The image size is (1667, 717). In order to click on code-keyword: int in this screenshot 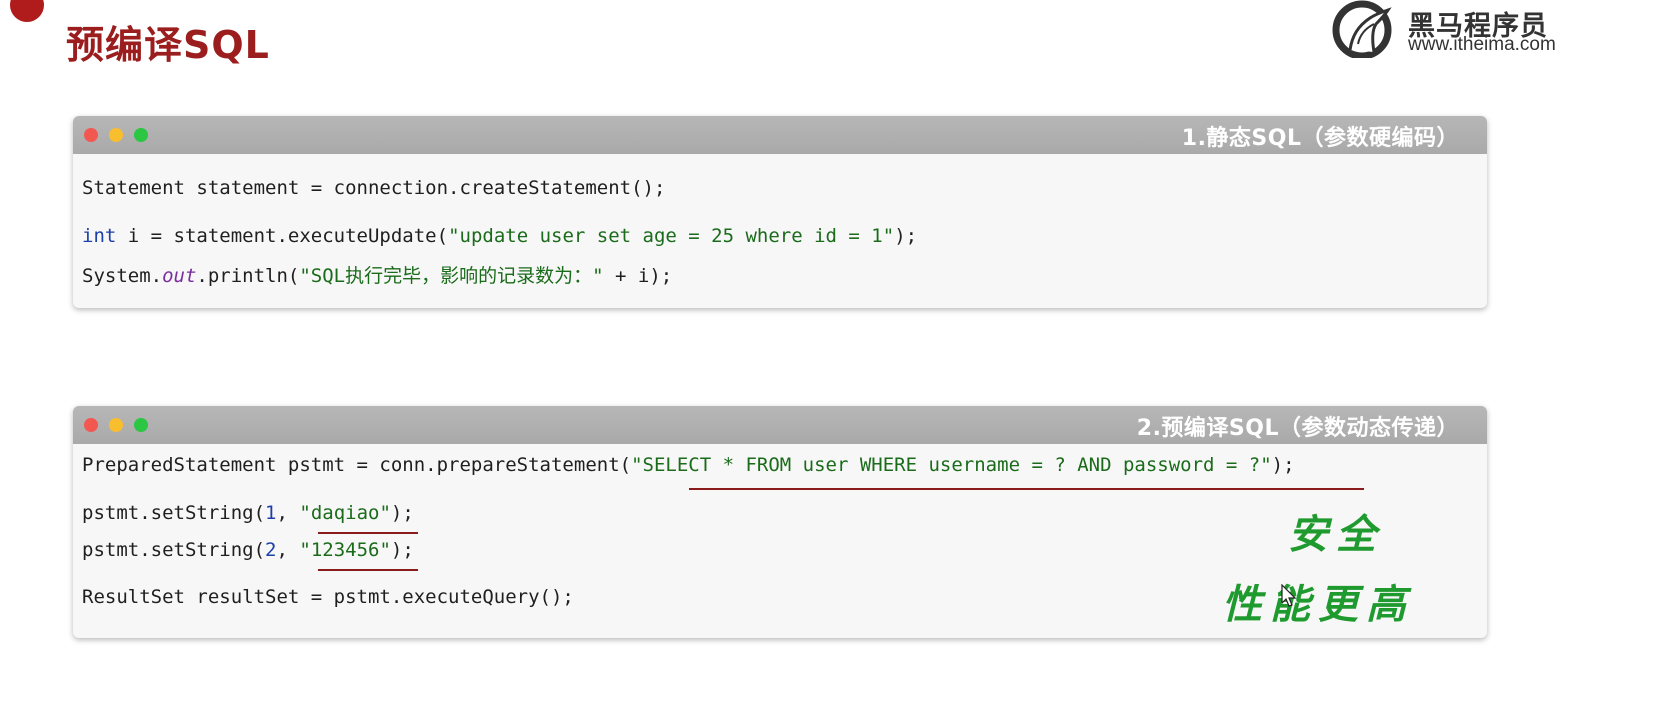, I will do `click(99, 236)`.